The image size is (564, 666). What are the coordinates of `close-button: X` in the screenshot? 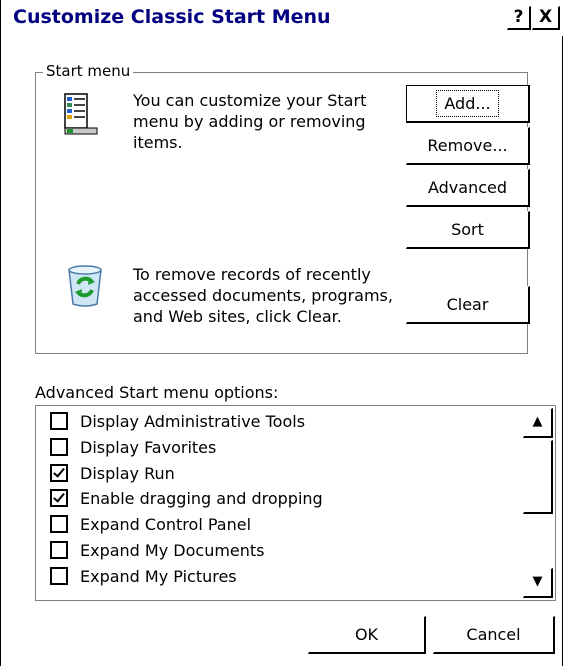 It's located at (546, 18).